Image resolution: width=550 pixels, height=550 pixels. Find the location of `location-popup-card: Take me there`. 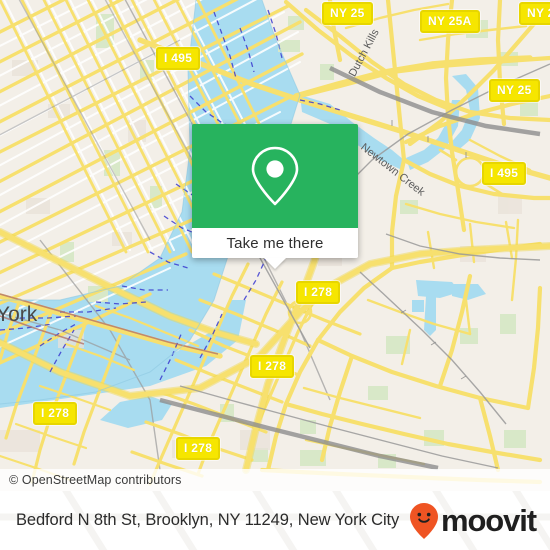

location-popup-card: Take me there is located at coordinates (275, 196).